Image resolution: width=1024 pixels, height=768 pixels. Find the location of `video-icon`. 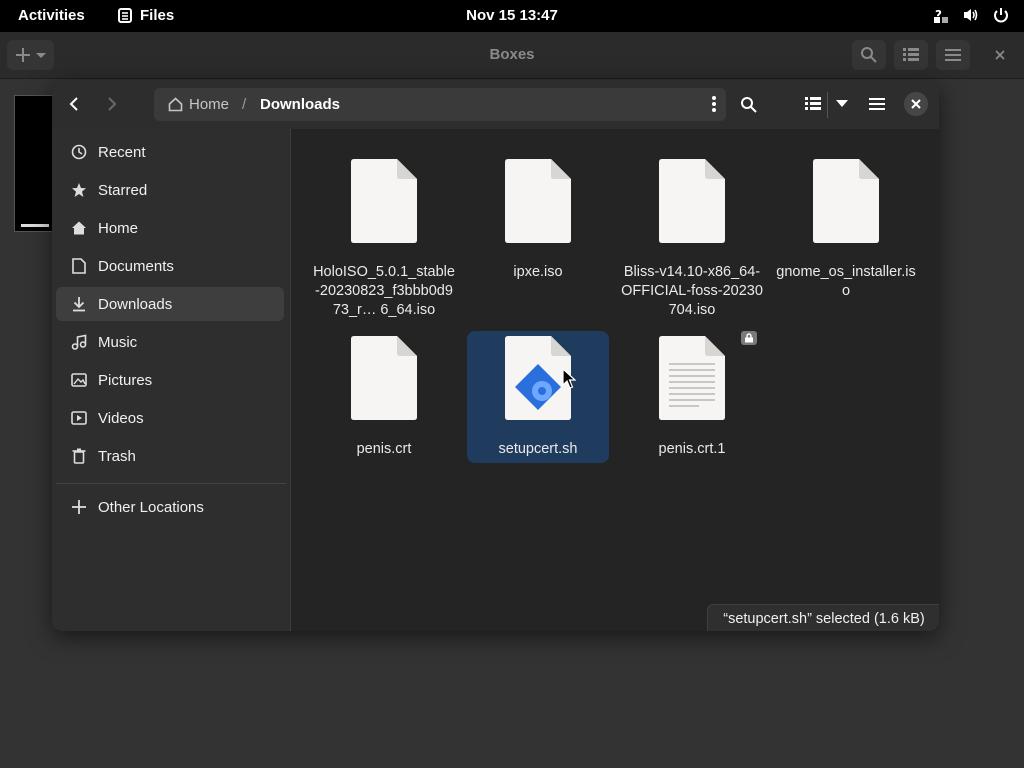

video-icon is located at coordinates (79, 418).